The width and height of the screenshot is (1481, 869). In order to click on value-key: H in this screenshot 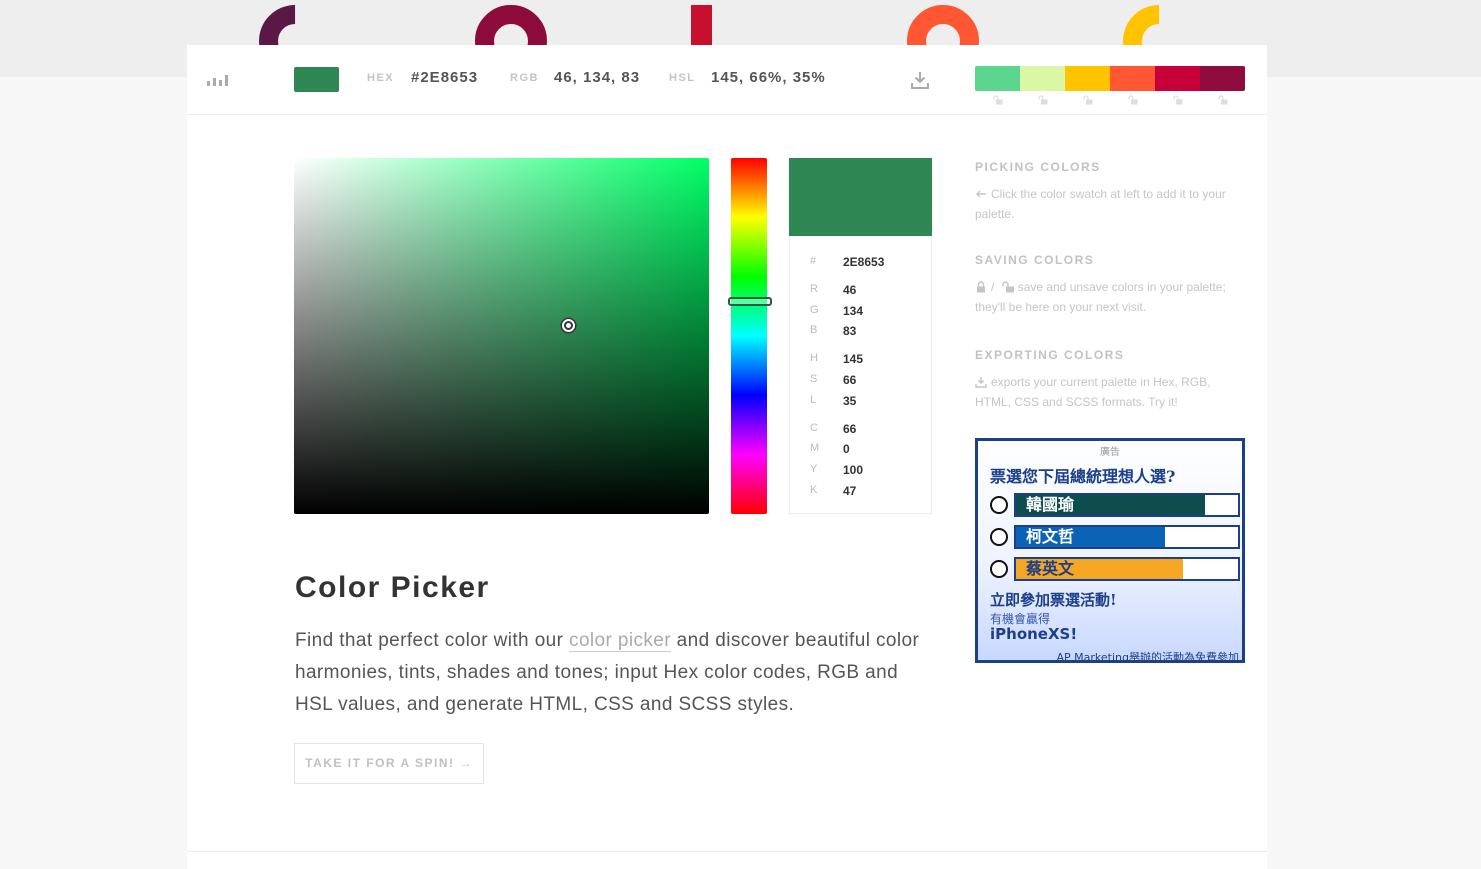, I will do `click(814, 358)`.